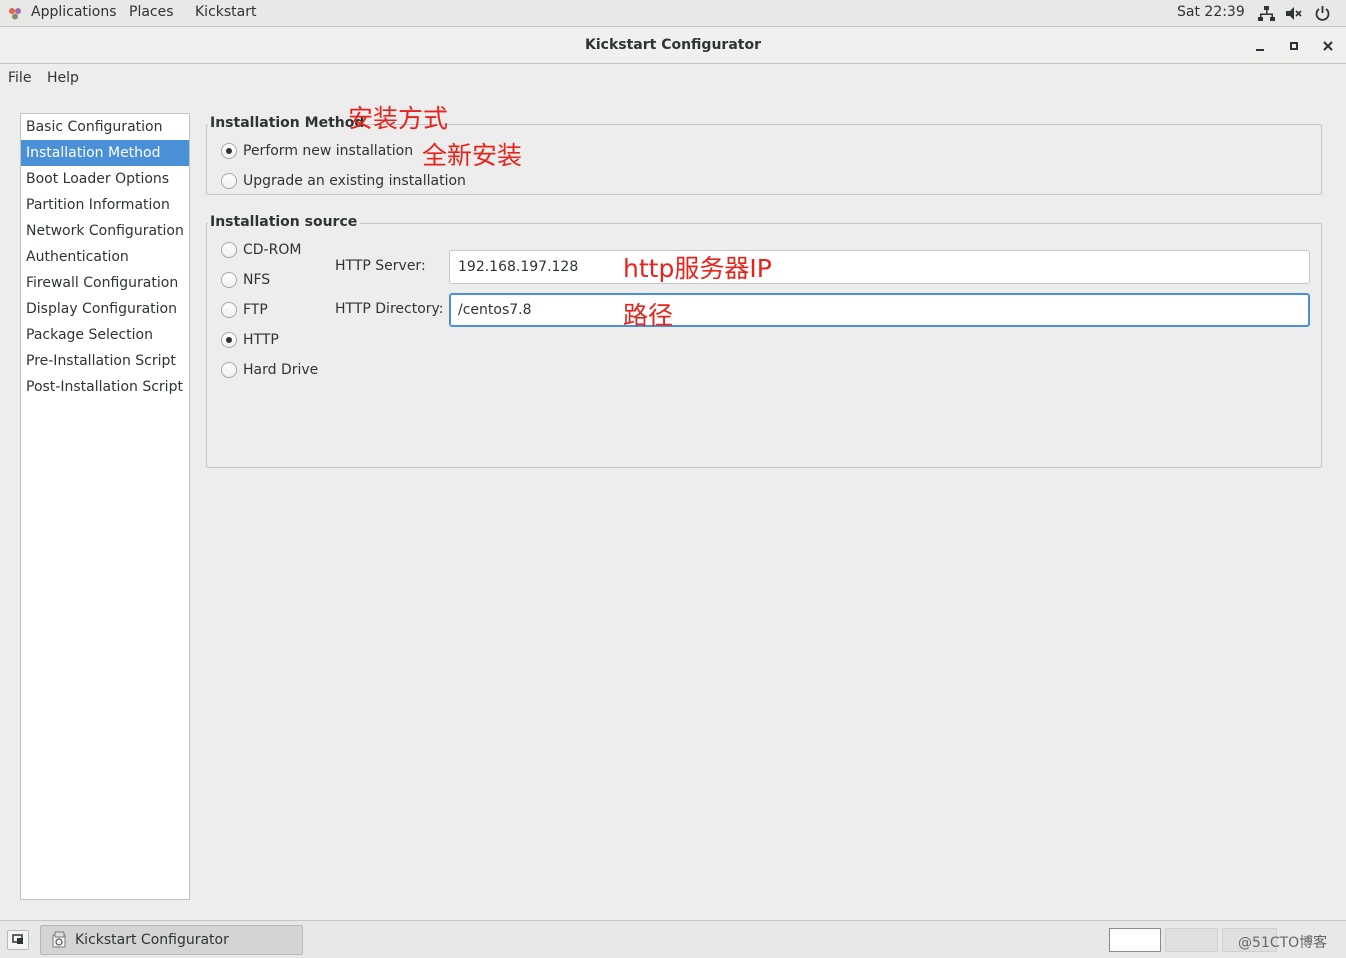 Image resolution: width=1346 pixels, height=958 pixels. What do you see at coordinates (105, 127) in the screenshot?
I see `sidebar-item-basic-configuration: Basic Configuration` at bounding box center [105, 127].